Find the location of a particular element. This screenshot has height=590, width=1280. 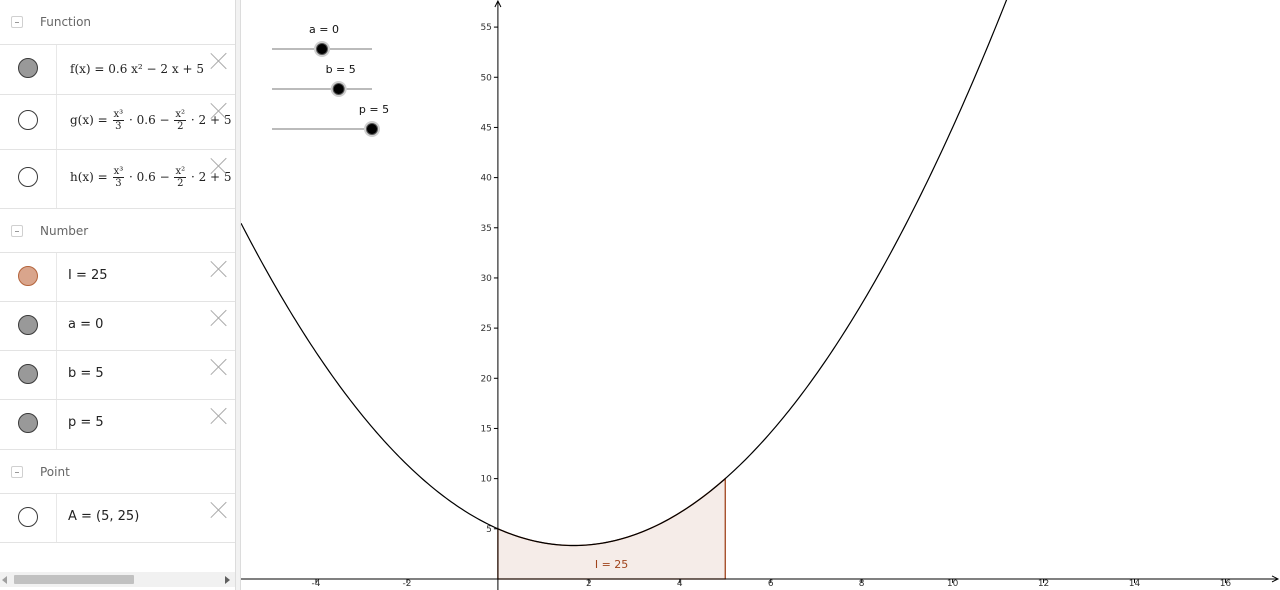

slider-label-2: p = 5 is located at coordinates (374, 109).